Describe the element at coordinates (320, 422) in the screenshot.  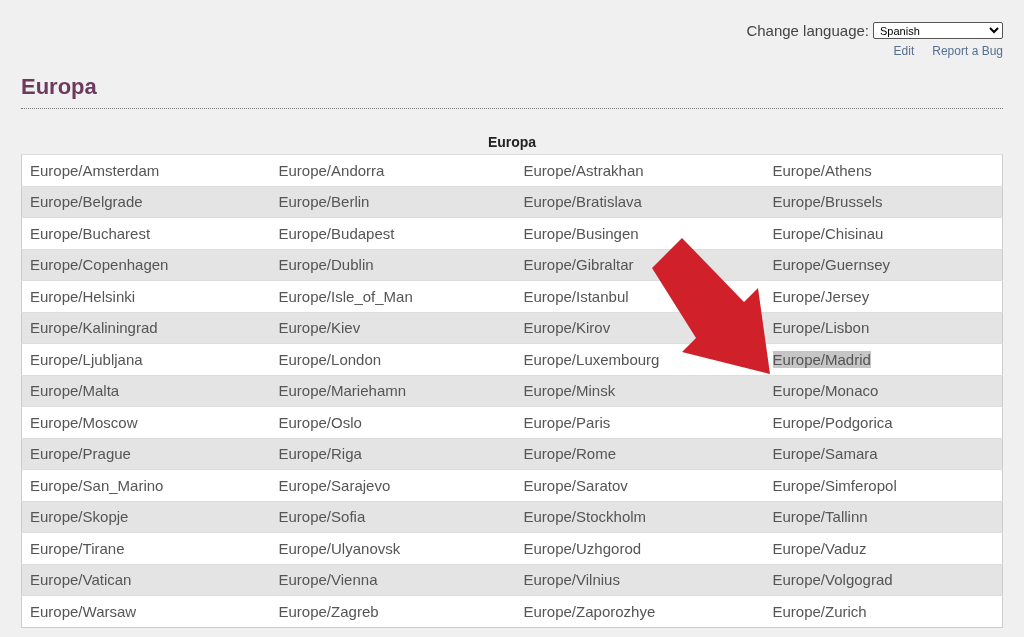
I see `timezone-cell: Europe/Oslo` at that location.